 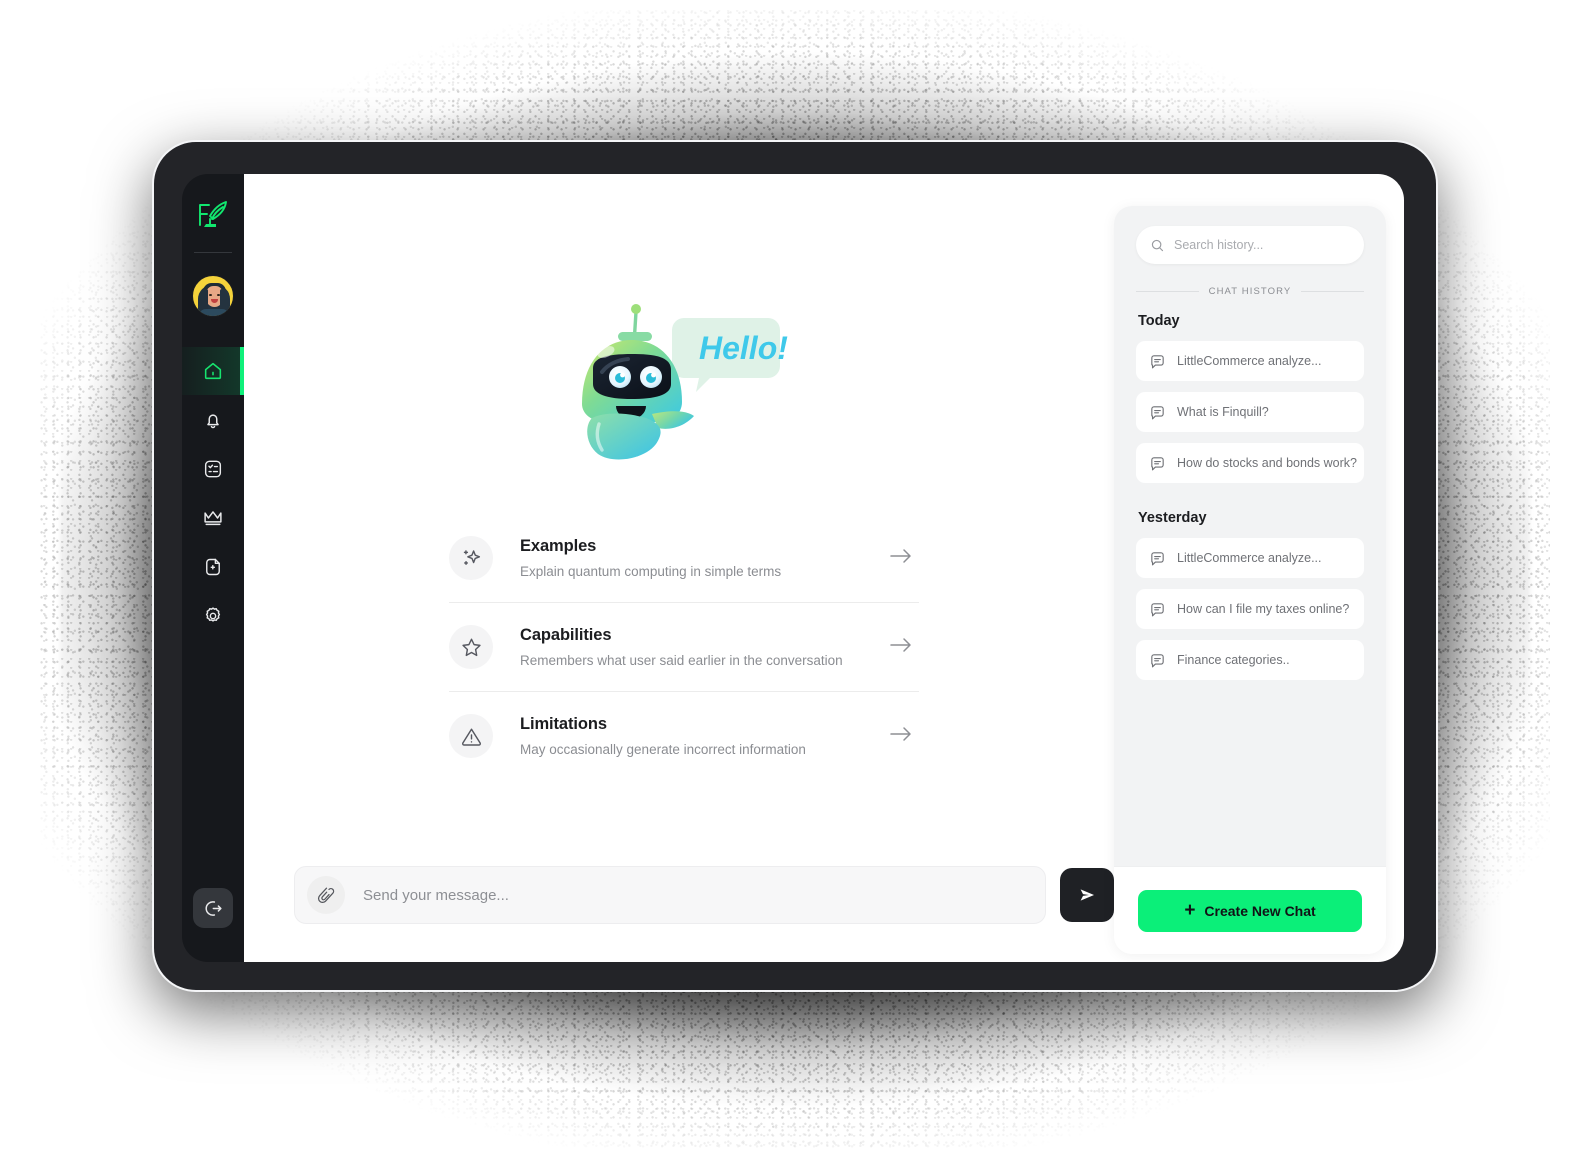 I want to click on search-input, so click(x=1264, y=245).